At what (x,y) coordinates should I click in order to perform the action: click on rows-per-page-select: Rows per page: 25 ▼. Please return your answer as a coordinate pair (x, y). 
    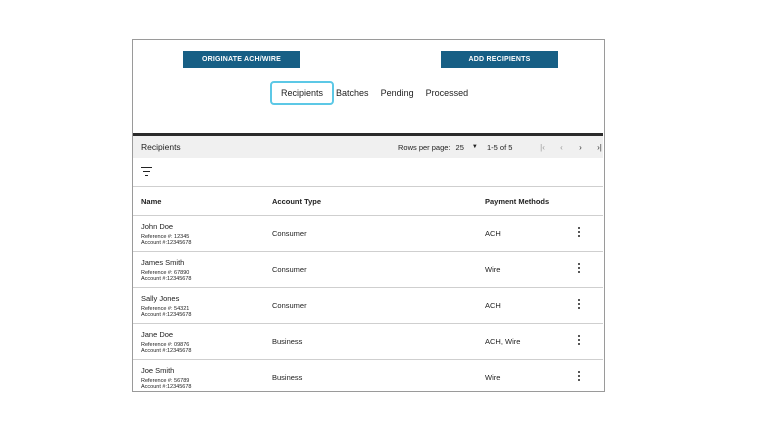
    Looking at the image, I should click on (438, 147).